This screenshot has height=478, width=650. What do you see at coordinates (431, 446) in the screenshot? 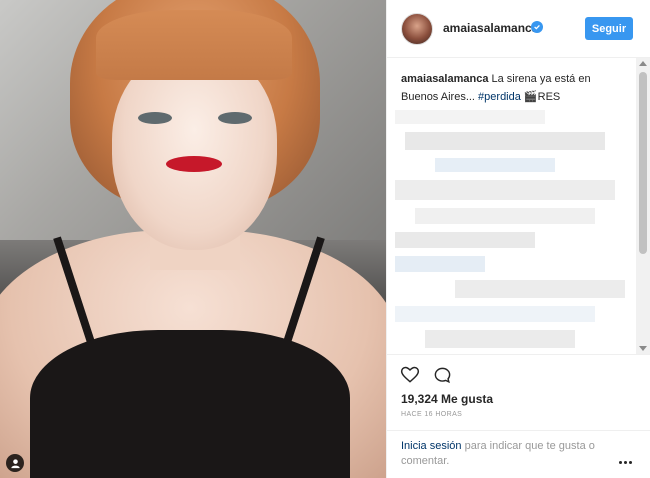
I see `login-link: Inicia sesión` at bounding box center [431, 446].